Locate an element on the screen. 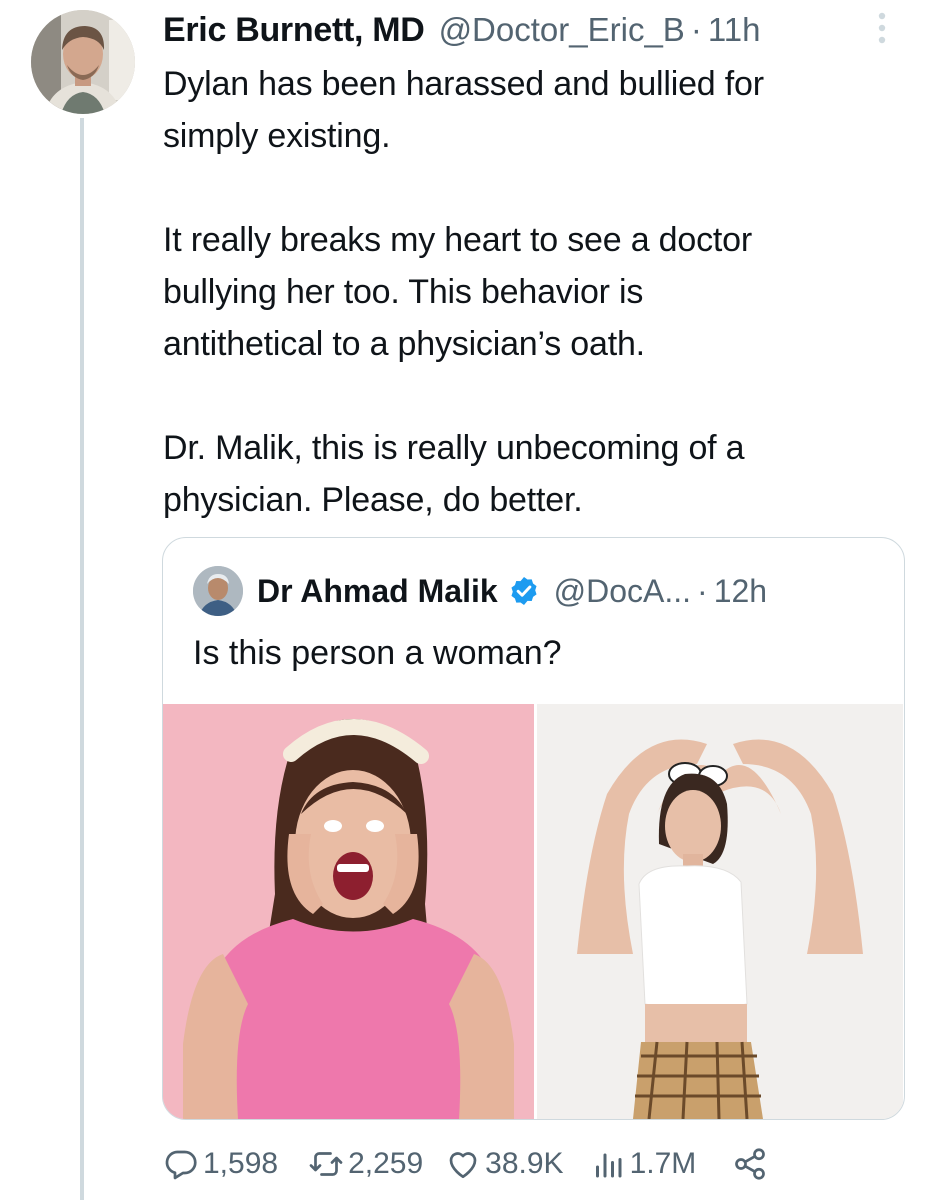 Image resolution: width=938 pixels, height=1200 pixels. like-button: 38.9K is located at coordinates (504, 1164).